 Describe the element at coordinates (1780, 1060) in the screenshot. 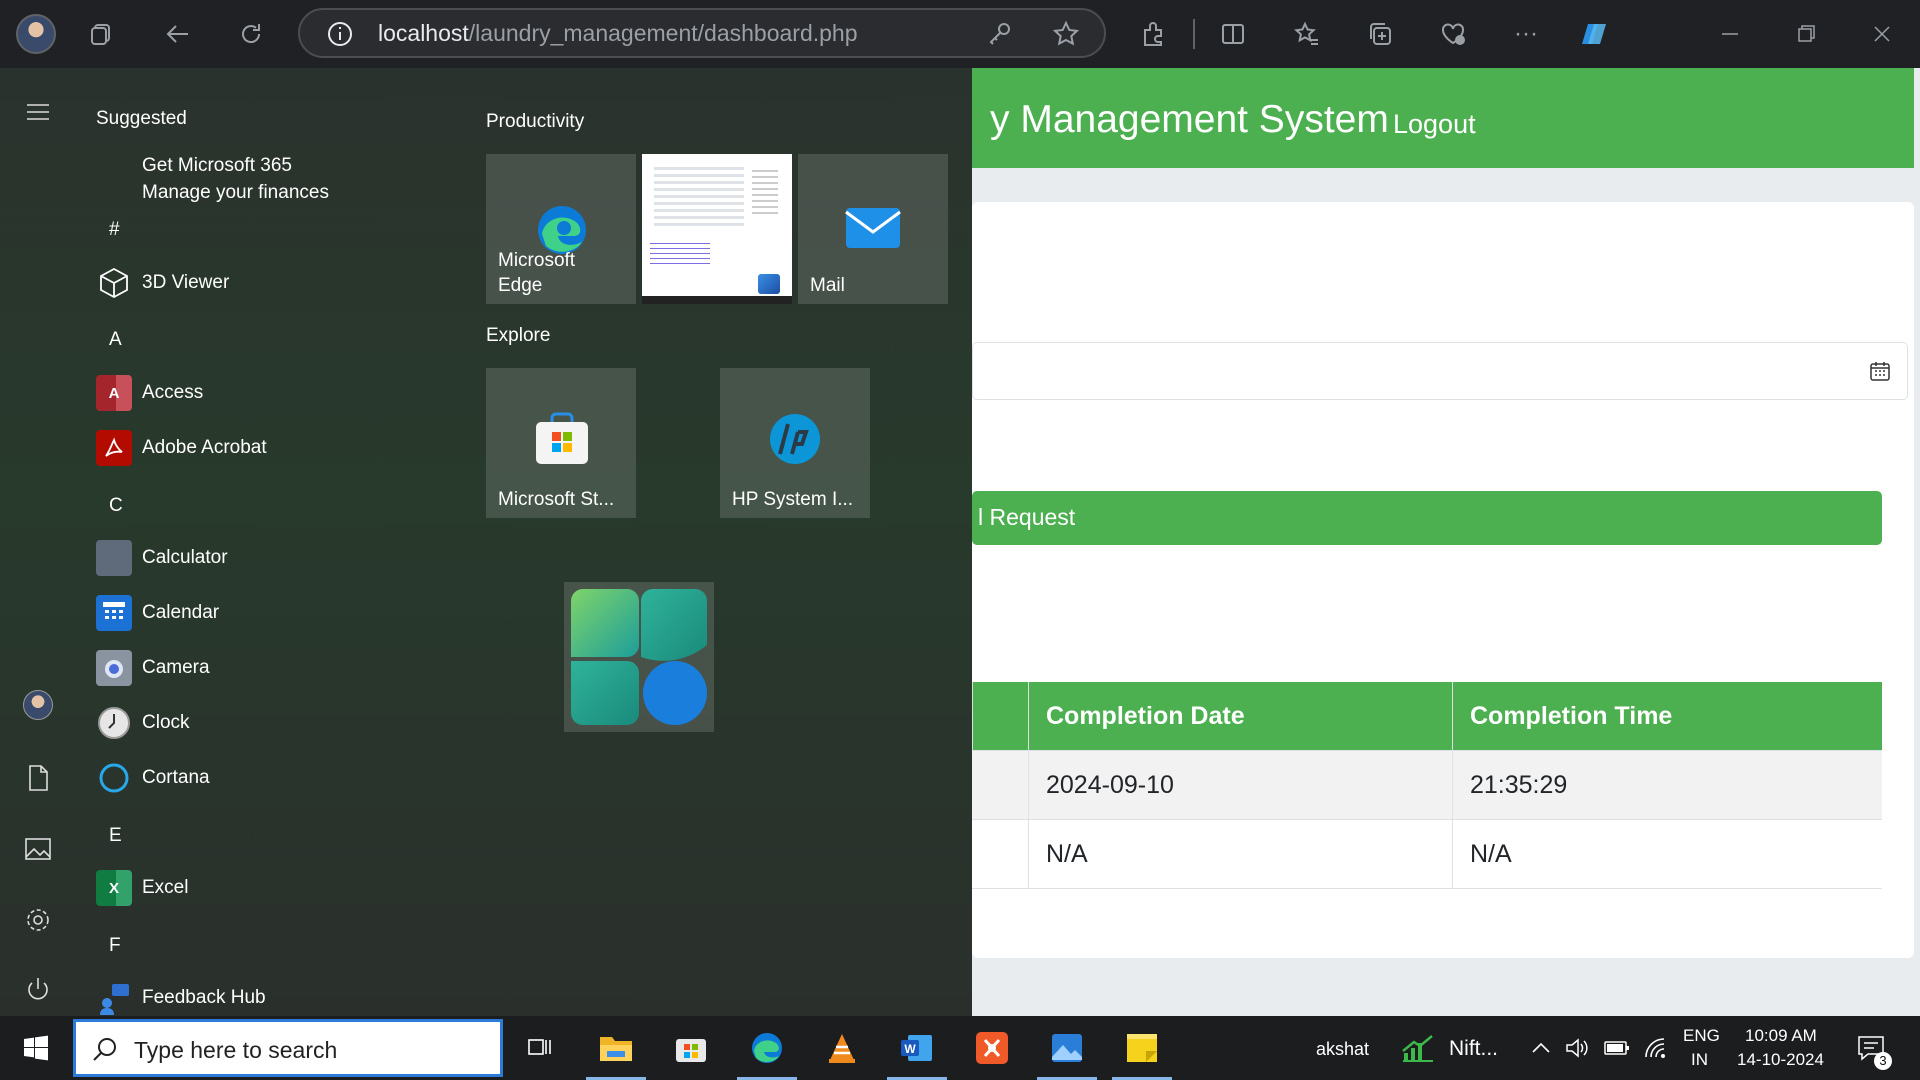

I see `clock-date: 14-10-2024` at that location.